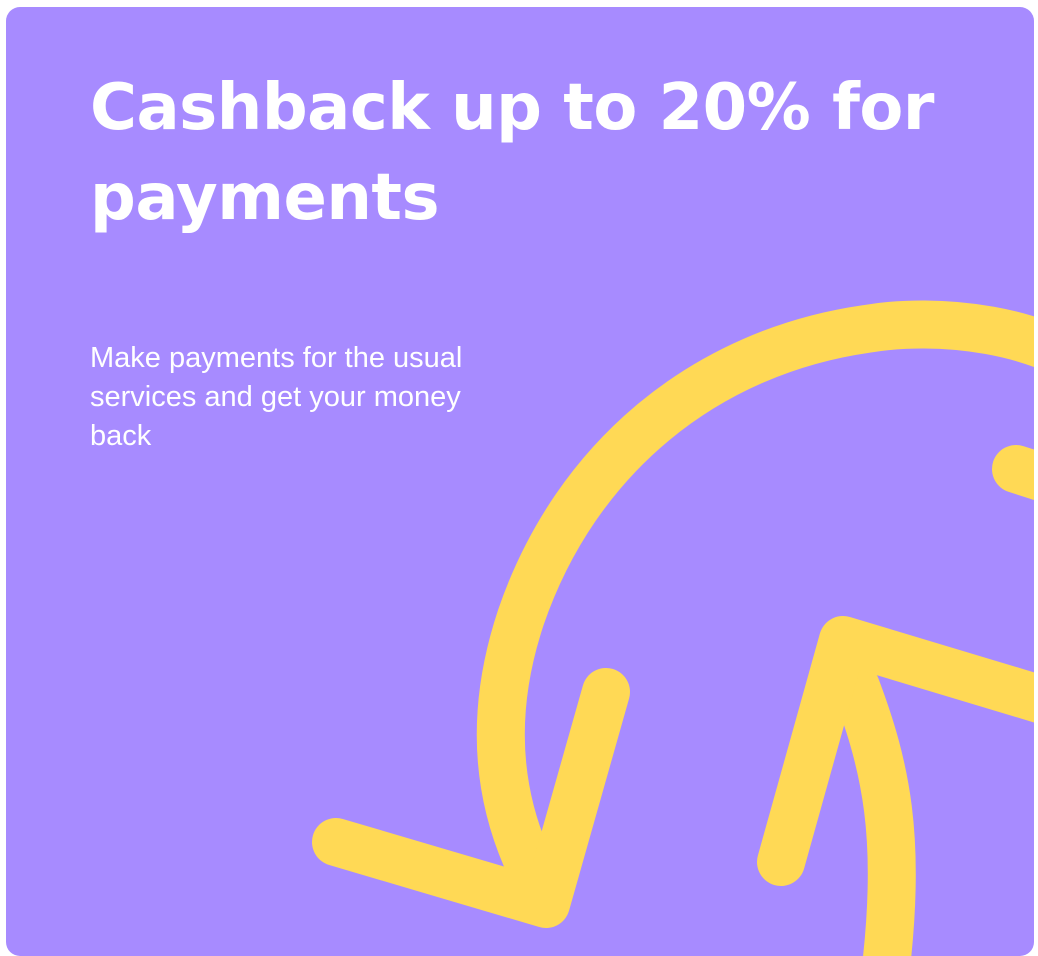  What do you see at coordinates (471, 798) in the screenshot?
I see `left-arrowhead` at bounding box center [471, 798].